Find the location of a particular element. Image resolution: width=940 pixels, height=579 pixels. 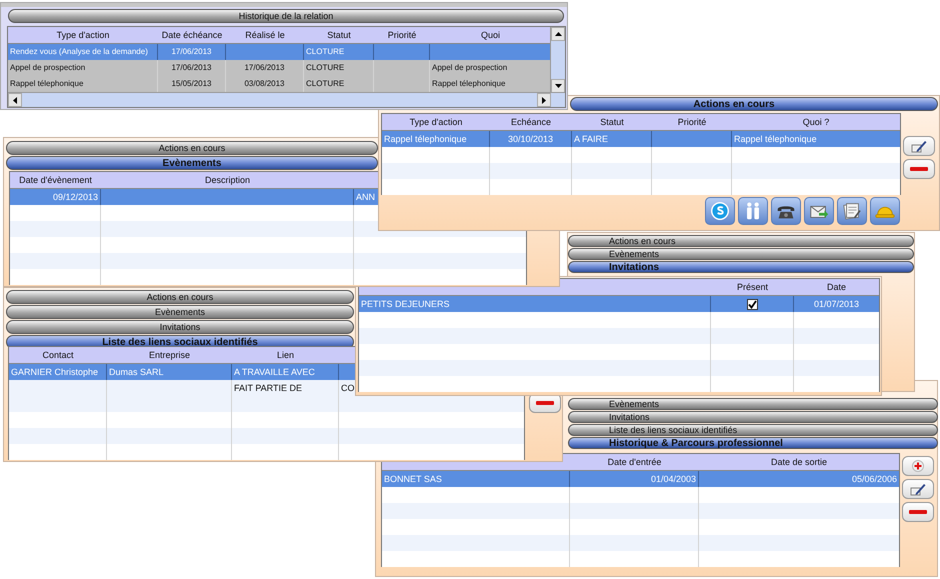

triangle-down-icon is located at coordinates (558, 86).